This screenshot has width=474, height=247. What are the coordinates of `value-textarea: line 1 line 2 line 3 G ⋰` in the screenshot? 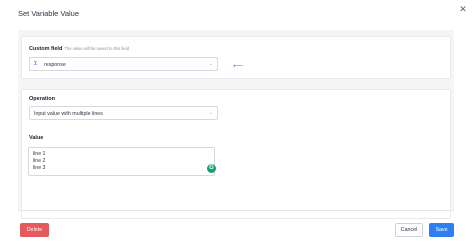 It's located at (125, 161).